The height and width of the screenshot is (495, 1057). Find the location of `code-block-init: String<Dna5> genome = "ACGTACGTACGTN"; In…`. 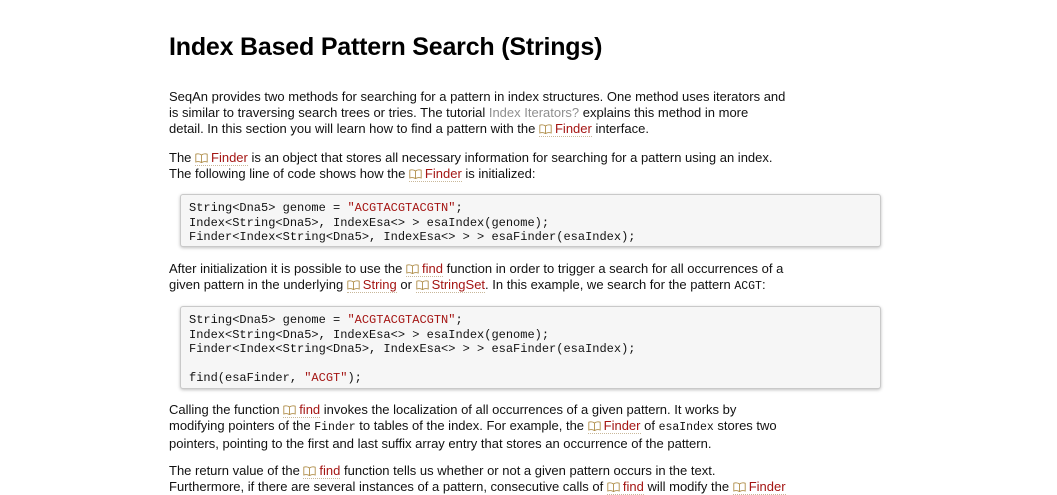

code-block-init: String<Dna5> genome = "ACGTACGTACGTN"; In… is located at coordinates (530, 220).